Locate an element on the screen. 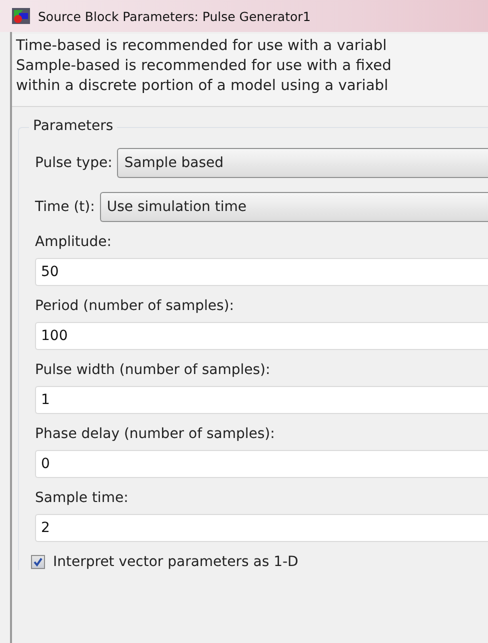 Image resolution: width=488 pixels, height=643 pixels. field-label: Period (number of samples): is located at coordinates (135, 306).